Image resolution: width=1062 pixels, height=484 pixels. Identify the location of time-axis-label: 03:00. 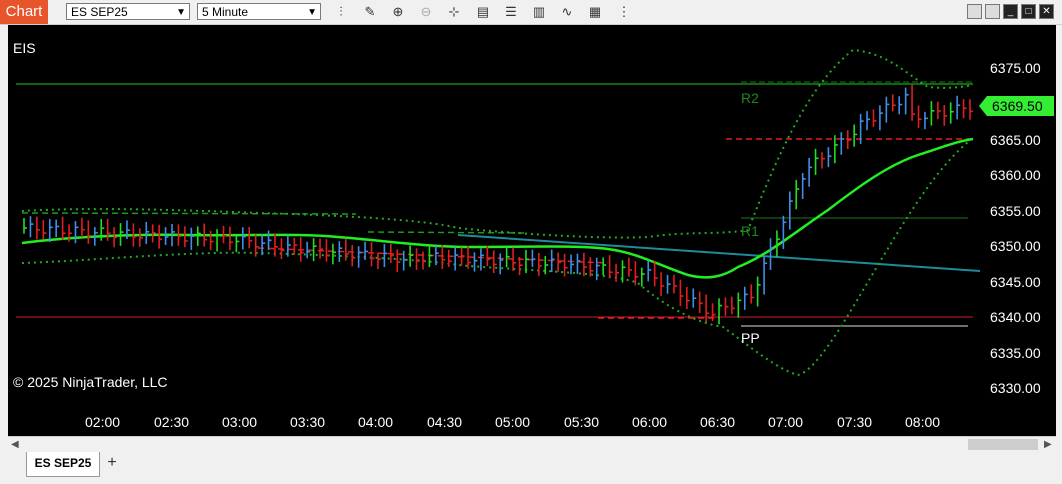
(239, 422).